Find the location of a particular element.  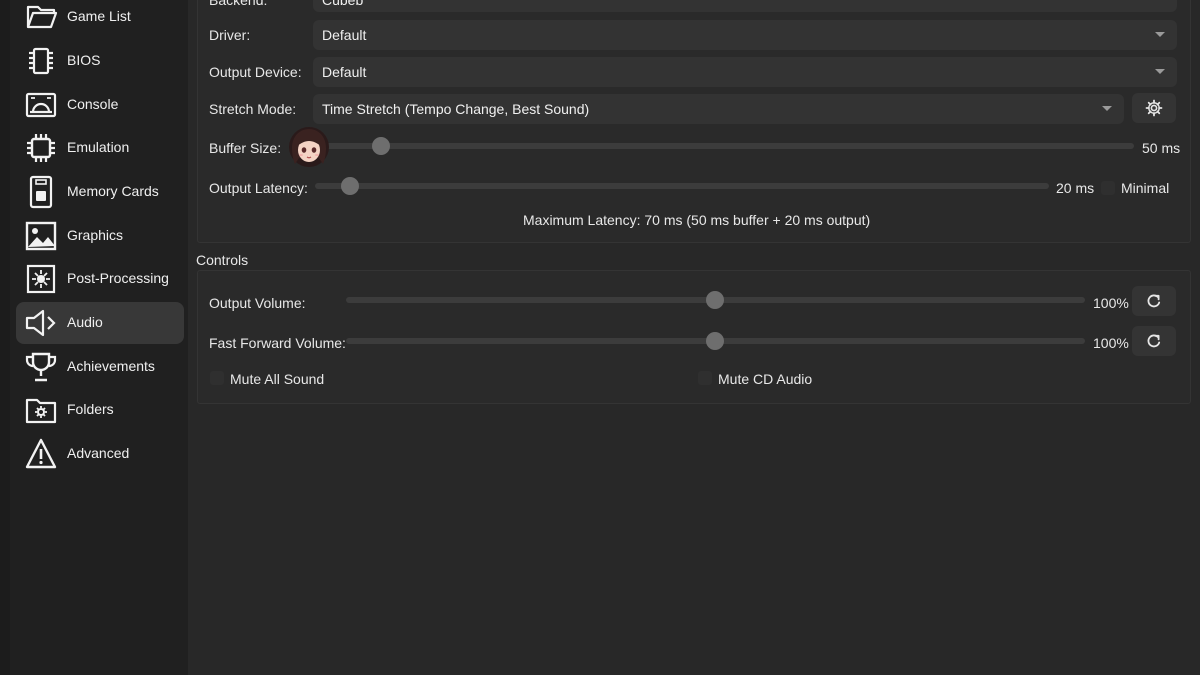

sidebar-item-label: Post-Processing is located at coordinates (118, 278).